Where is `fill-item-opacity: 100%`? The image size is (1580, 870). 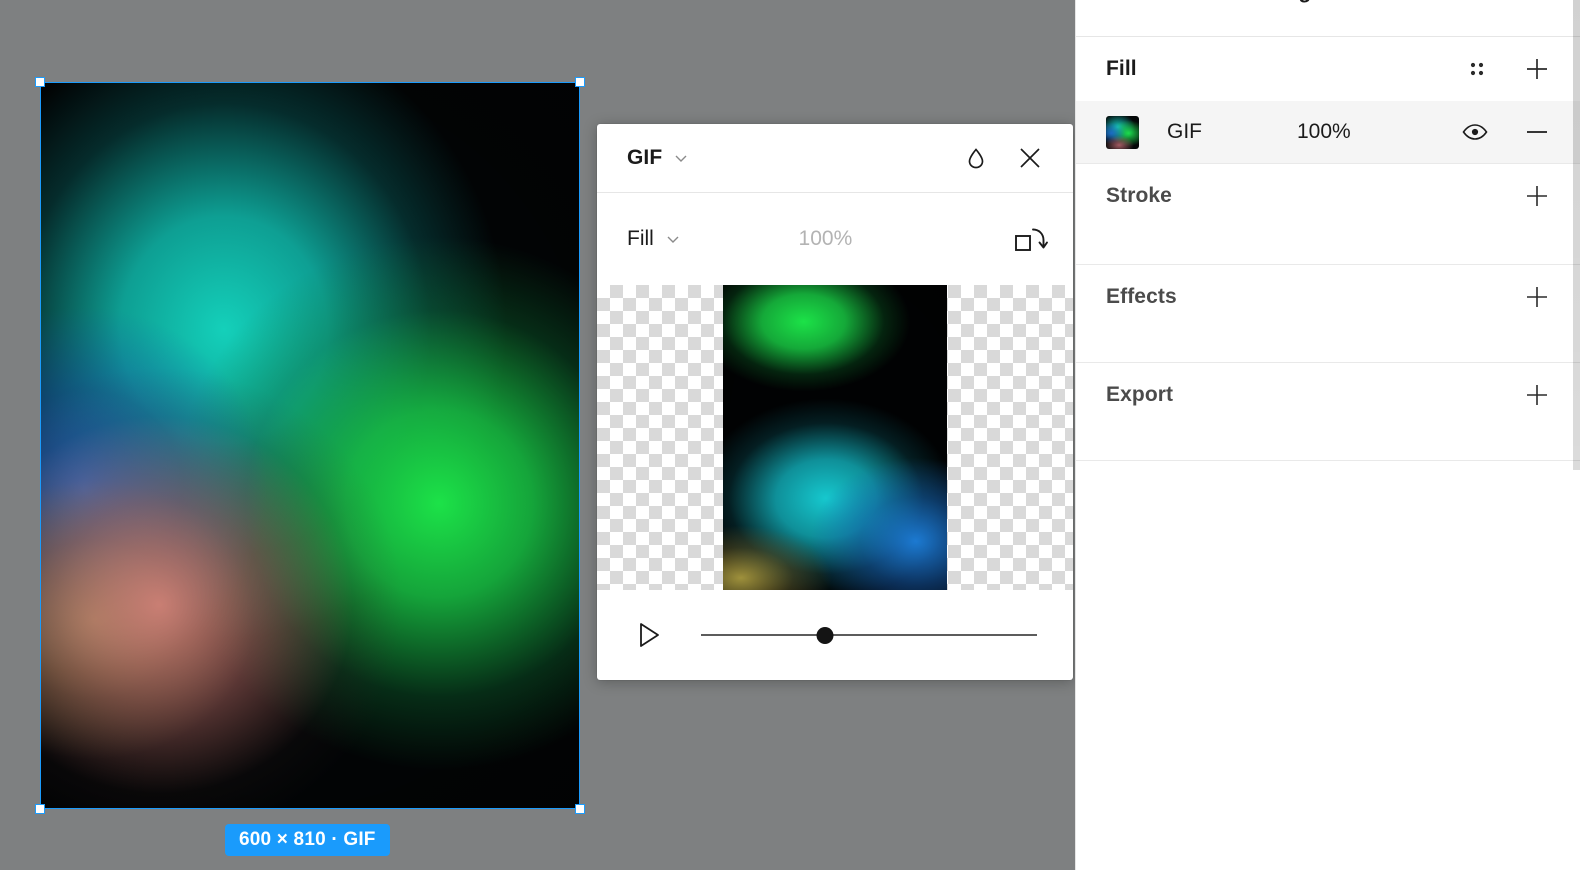 fill-item-opacity: 100% is located at coordinates (1324, 132).